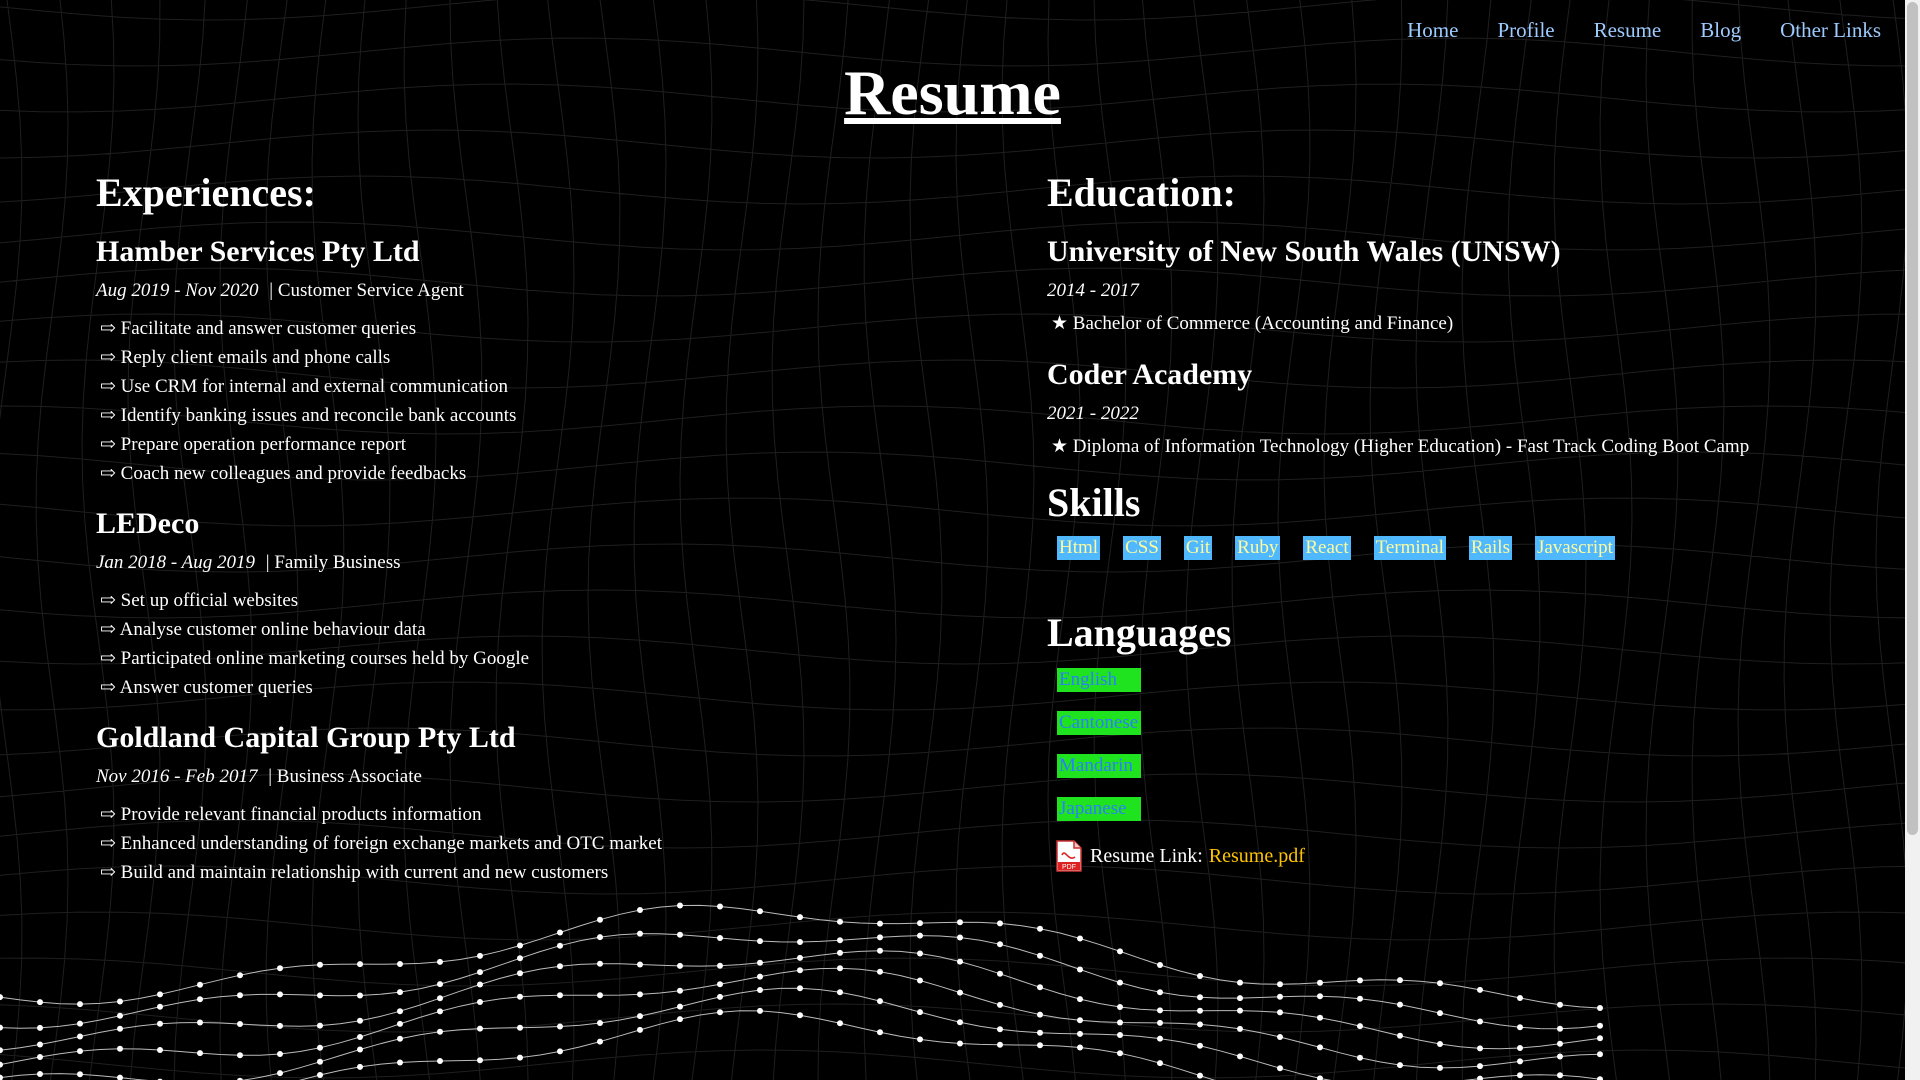  What do you see at coordinates (1912, 418) in the screenshot?
I see `scrollbar-thumb` at bounding box center [1912, 418].